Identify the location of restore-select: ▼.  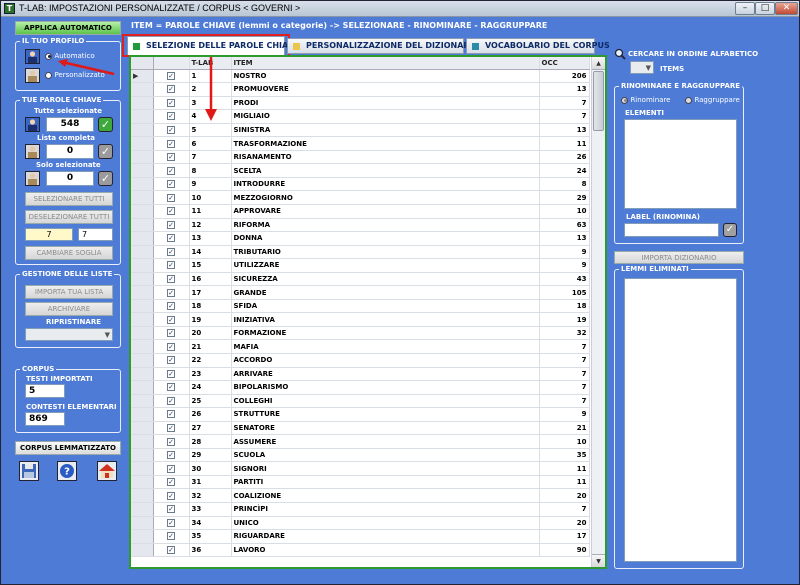
(69, 334).